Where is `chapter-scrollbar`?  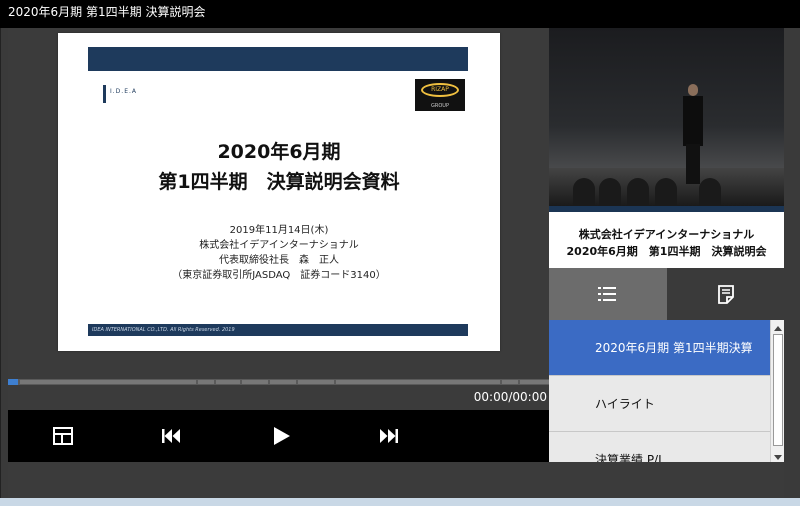
chapter-scrollbar is located at coordinates (777, 391).